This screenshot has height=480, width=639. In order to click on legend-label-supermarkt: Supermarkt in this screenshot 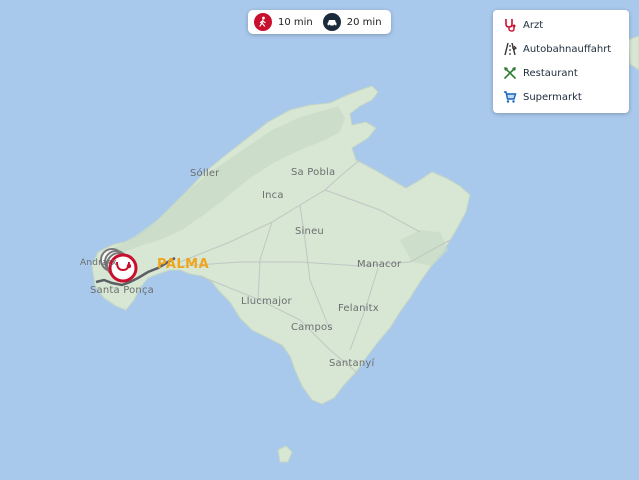, I will do `click(552, 97)`.